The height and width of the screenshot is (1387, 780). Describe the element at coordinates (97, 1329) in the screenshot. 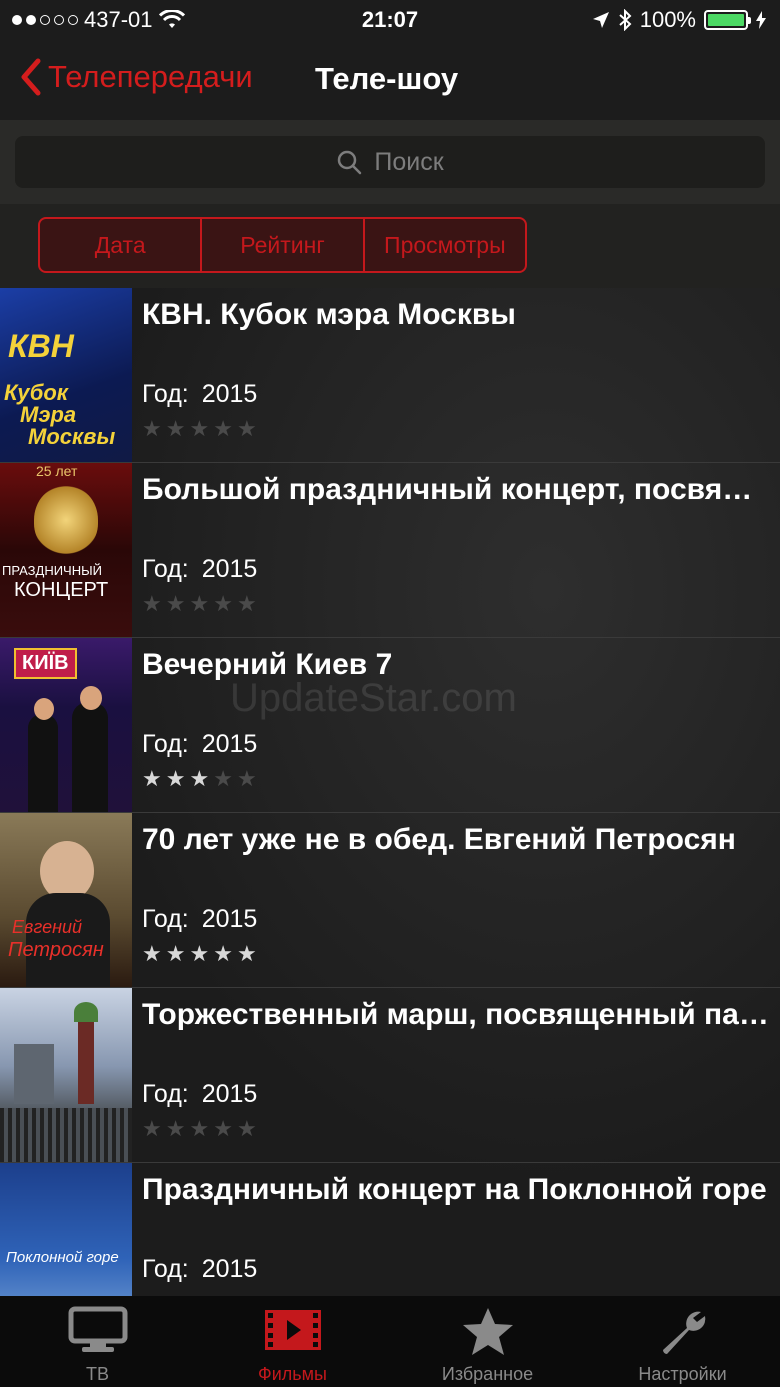

I see `tv-icon` at that location.